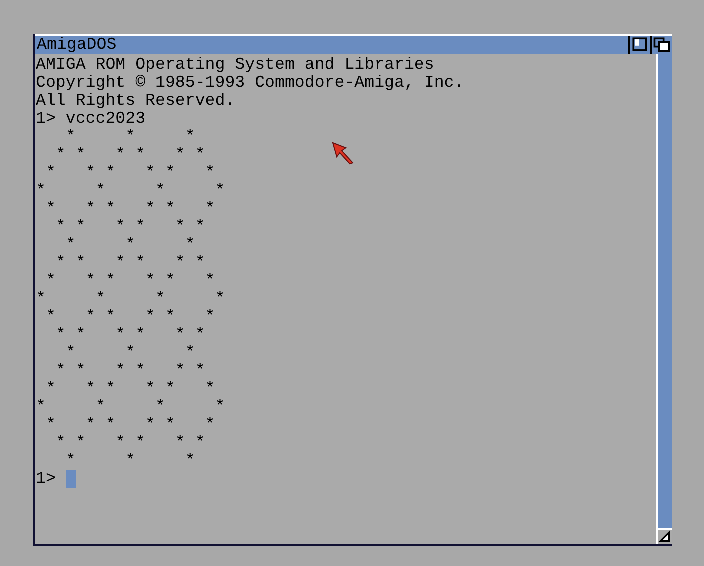  What do you see at coordinates (661, 45) in the screenshot?
I see `depth-icon` at bounding box center [661, 45].